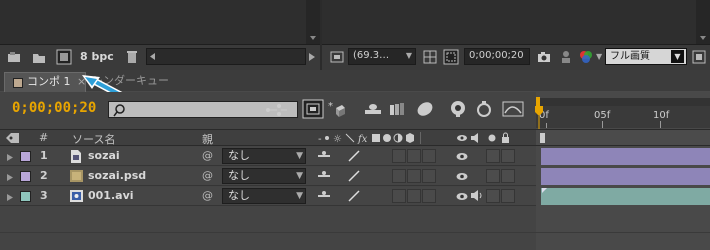 This screenshot has width=710, height=250. I want to click on viewer-timecode: 0;00;00;20, so click(497, 56).